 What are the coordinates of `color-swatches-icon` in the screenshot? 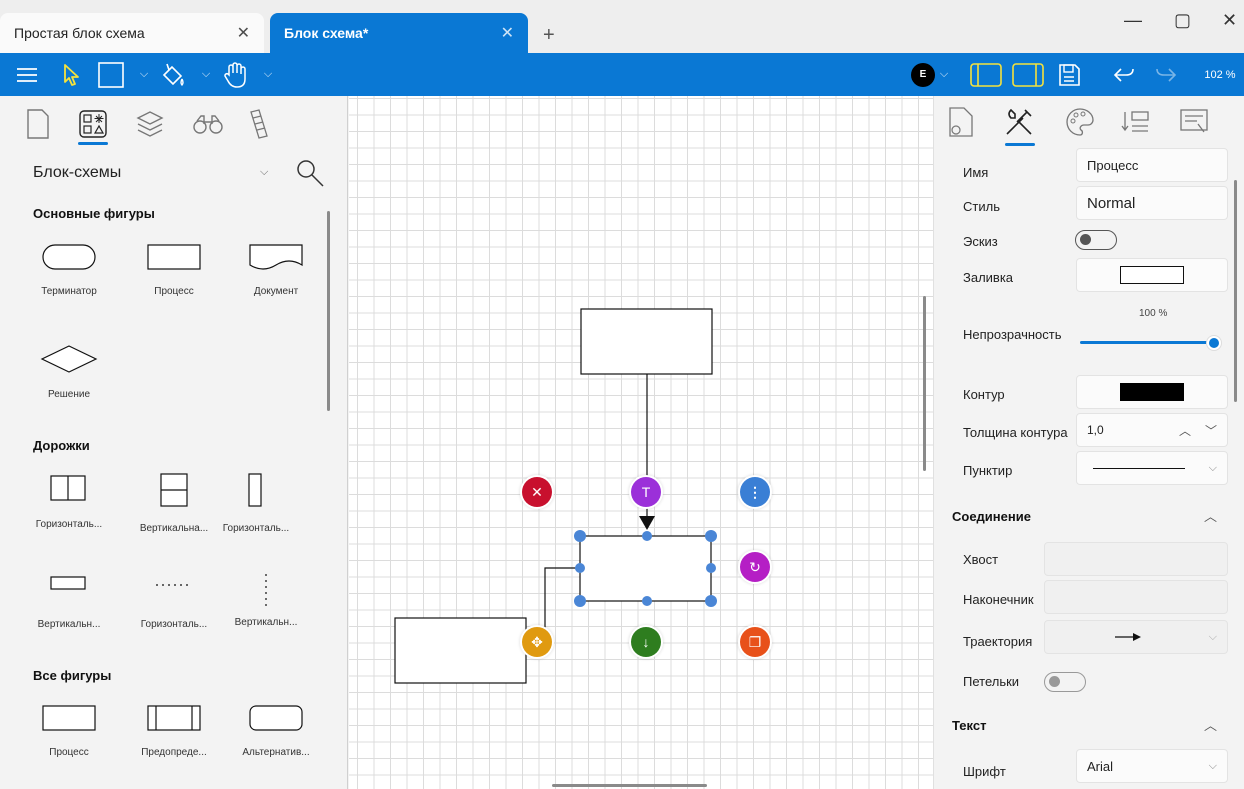 It's located at (260, 124).